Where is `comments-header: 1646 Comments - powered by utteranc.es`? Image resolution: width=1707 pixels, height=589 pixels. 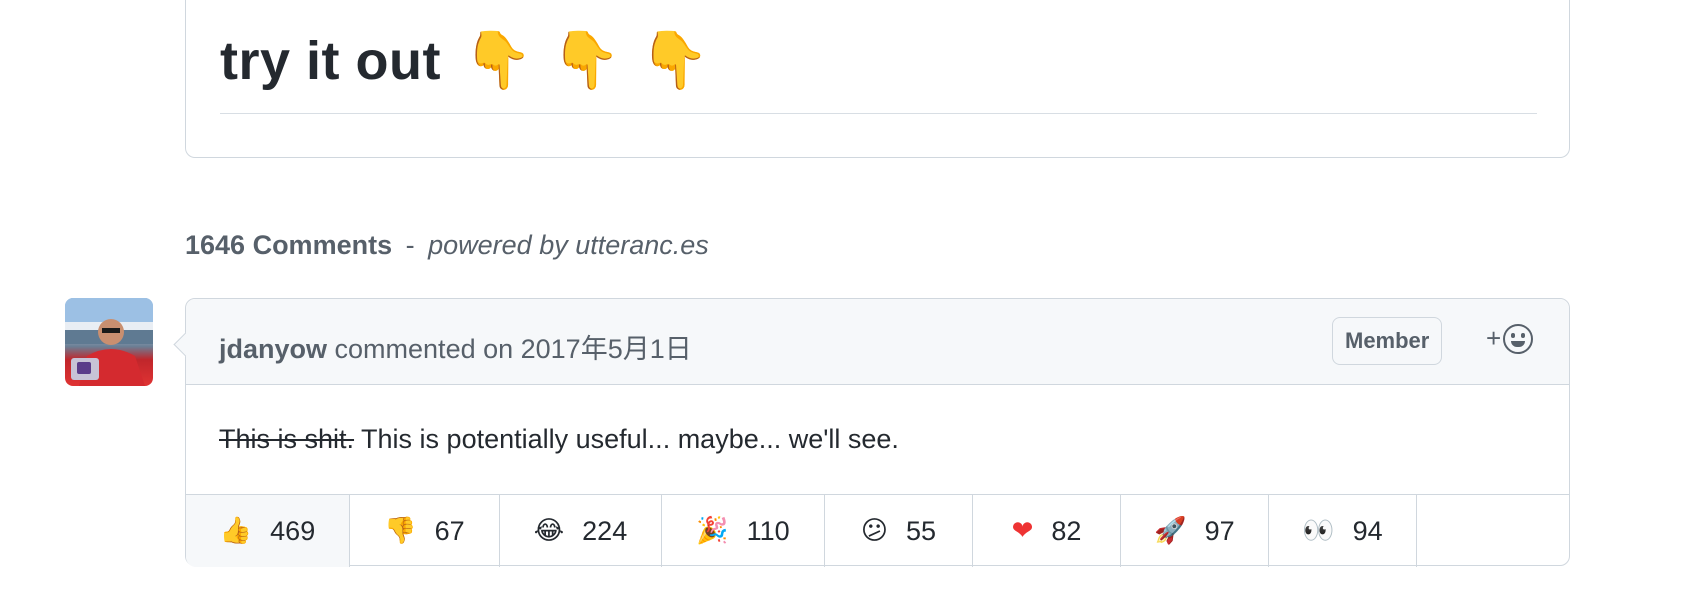 comments-header: 1646 Comments - powered by utteranc.es is located at coordinates (447, 245).